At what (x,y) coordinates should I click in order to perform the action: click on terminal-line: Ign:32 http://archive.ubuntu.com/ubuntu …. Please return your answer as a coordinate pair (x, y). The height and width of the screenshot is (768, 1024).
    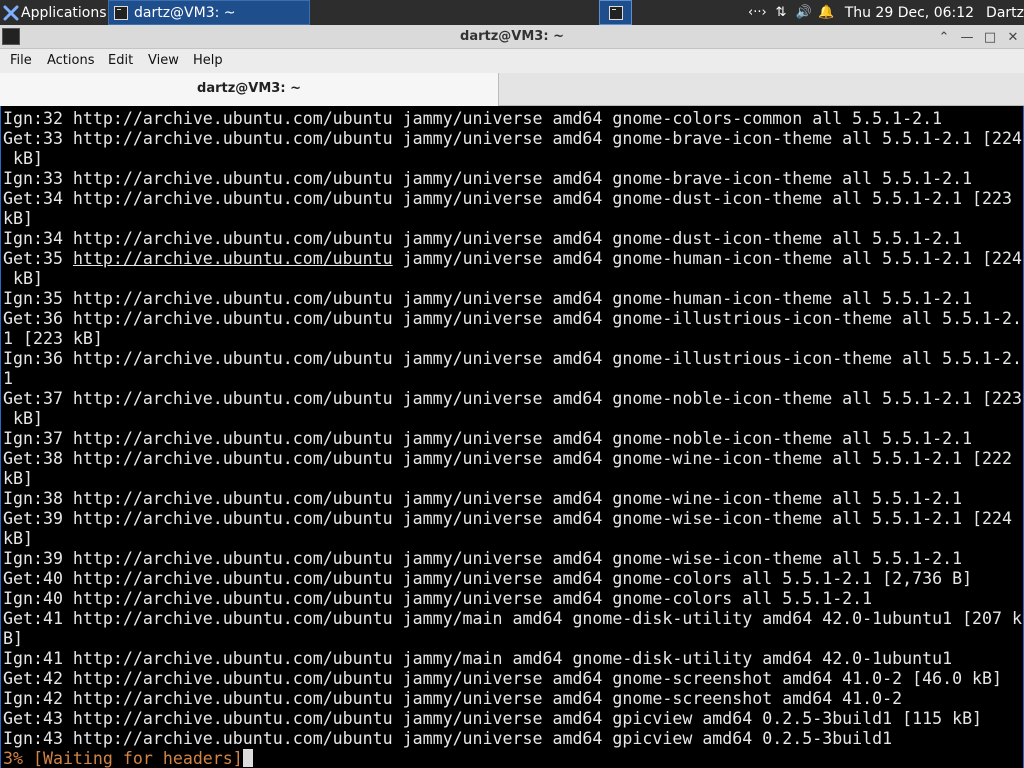
    Looking at the image, I should click on (473, 118).